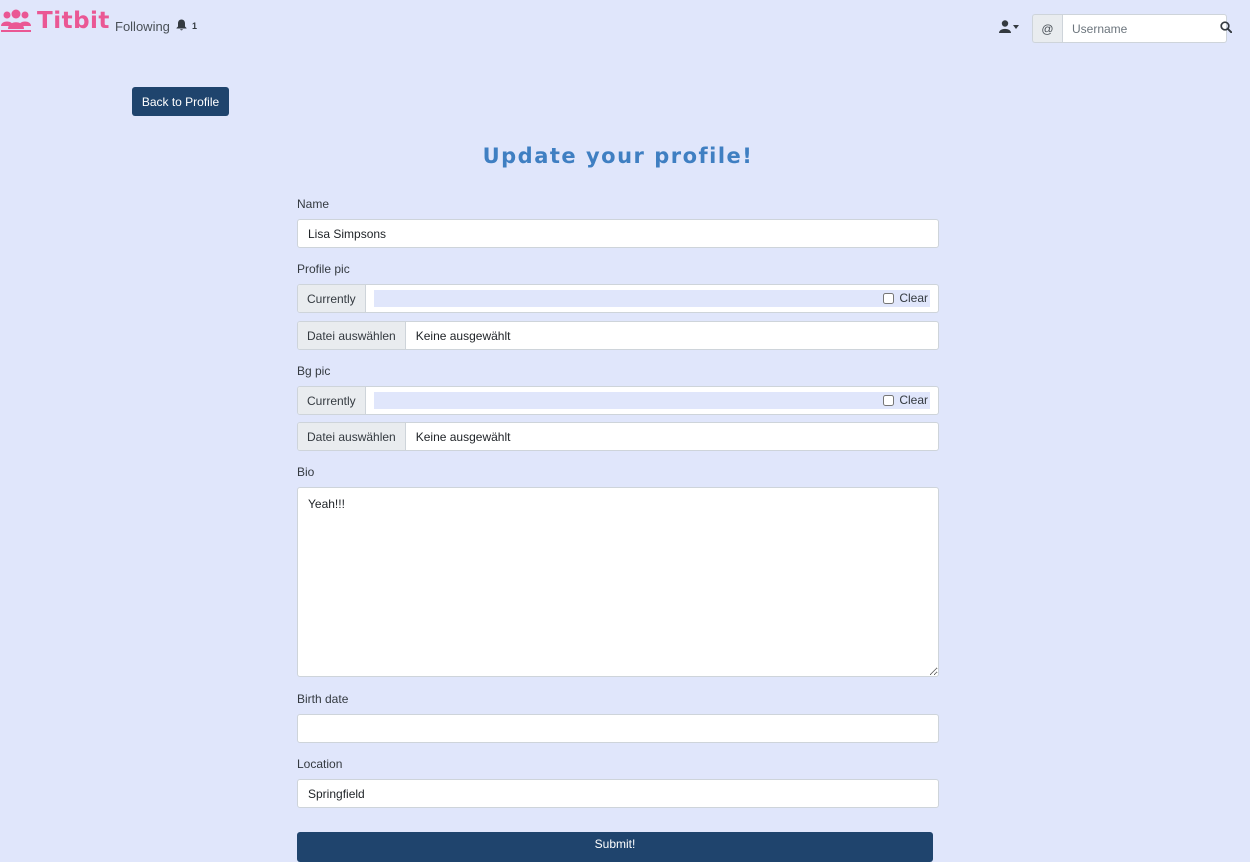 This screenshot has width=1250, height=862. Describe the element at coordinates (73, 21) in the screenshot. I see `brand-name: Titbit` at that location.